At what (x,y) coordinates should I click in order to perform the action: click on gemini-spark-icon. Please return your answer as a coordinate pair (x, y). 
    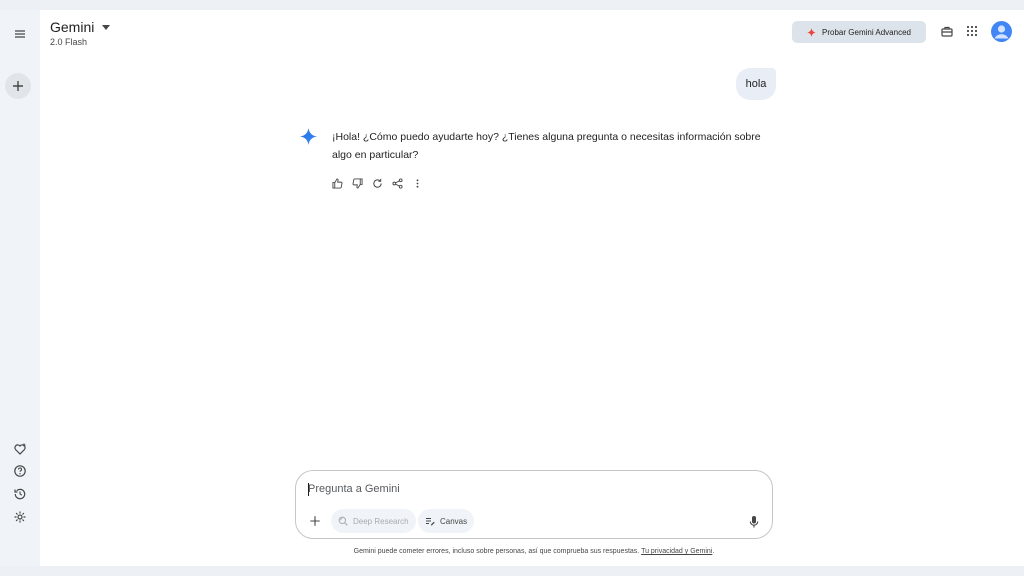
    Looking at the image, I should click on (308, 136).